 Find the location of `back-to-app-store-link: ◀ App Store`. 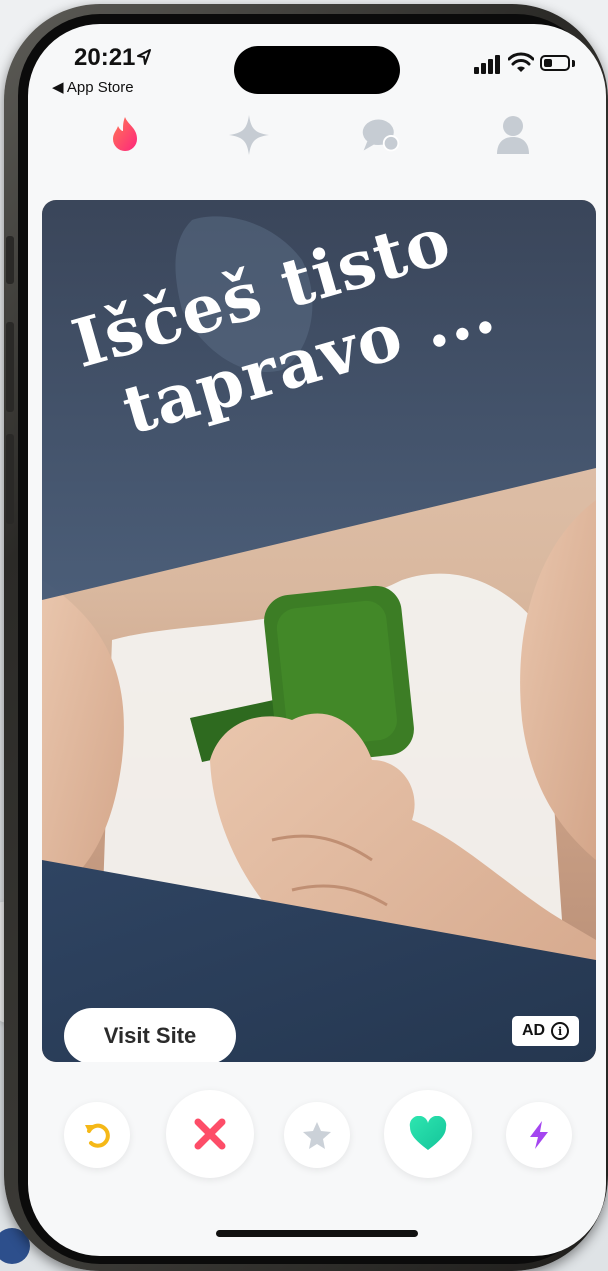

back-to-app-store-link: ◀ App Store is located at coordinates (93, 87).